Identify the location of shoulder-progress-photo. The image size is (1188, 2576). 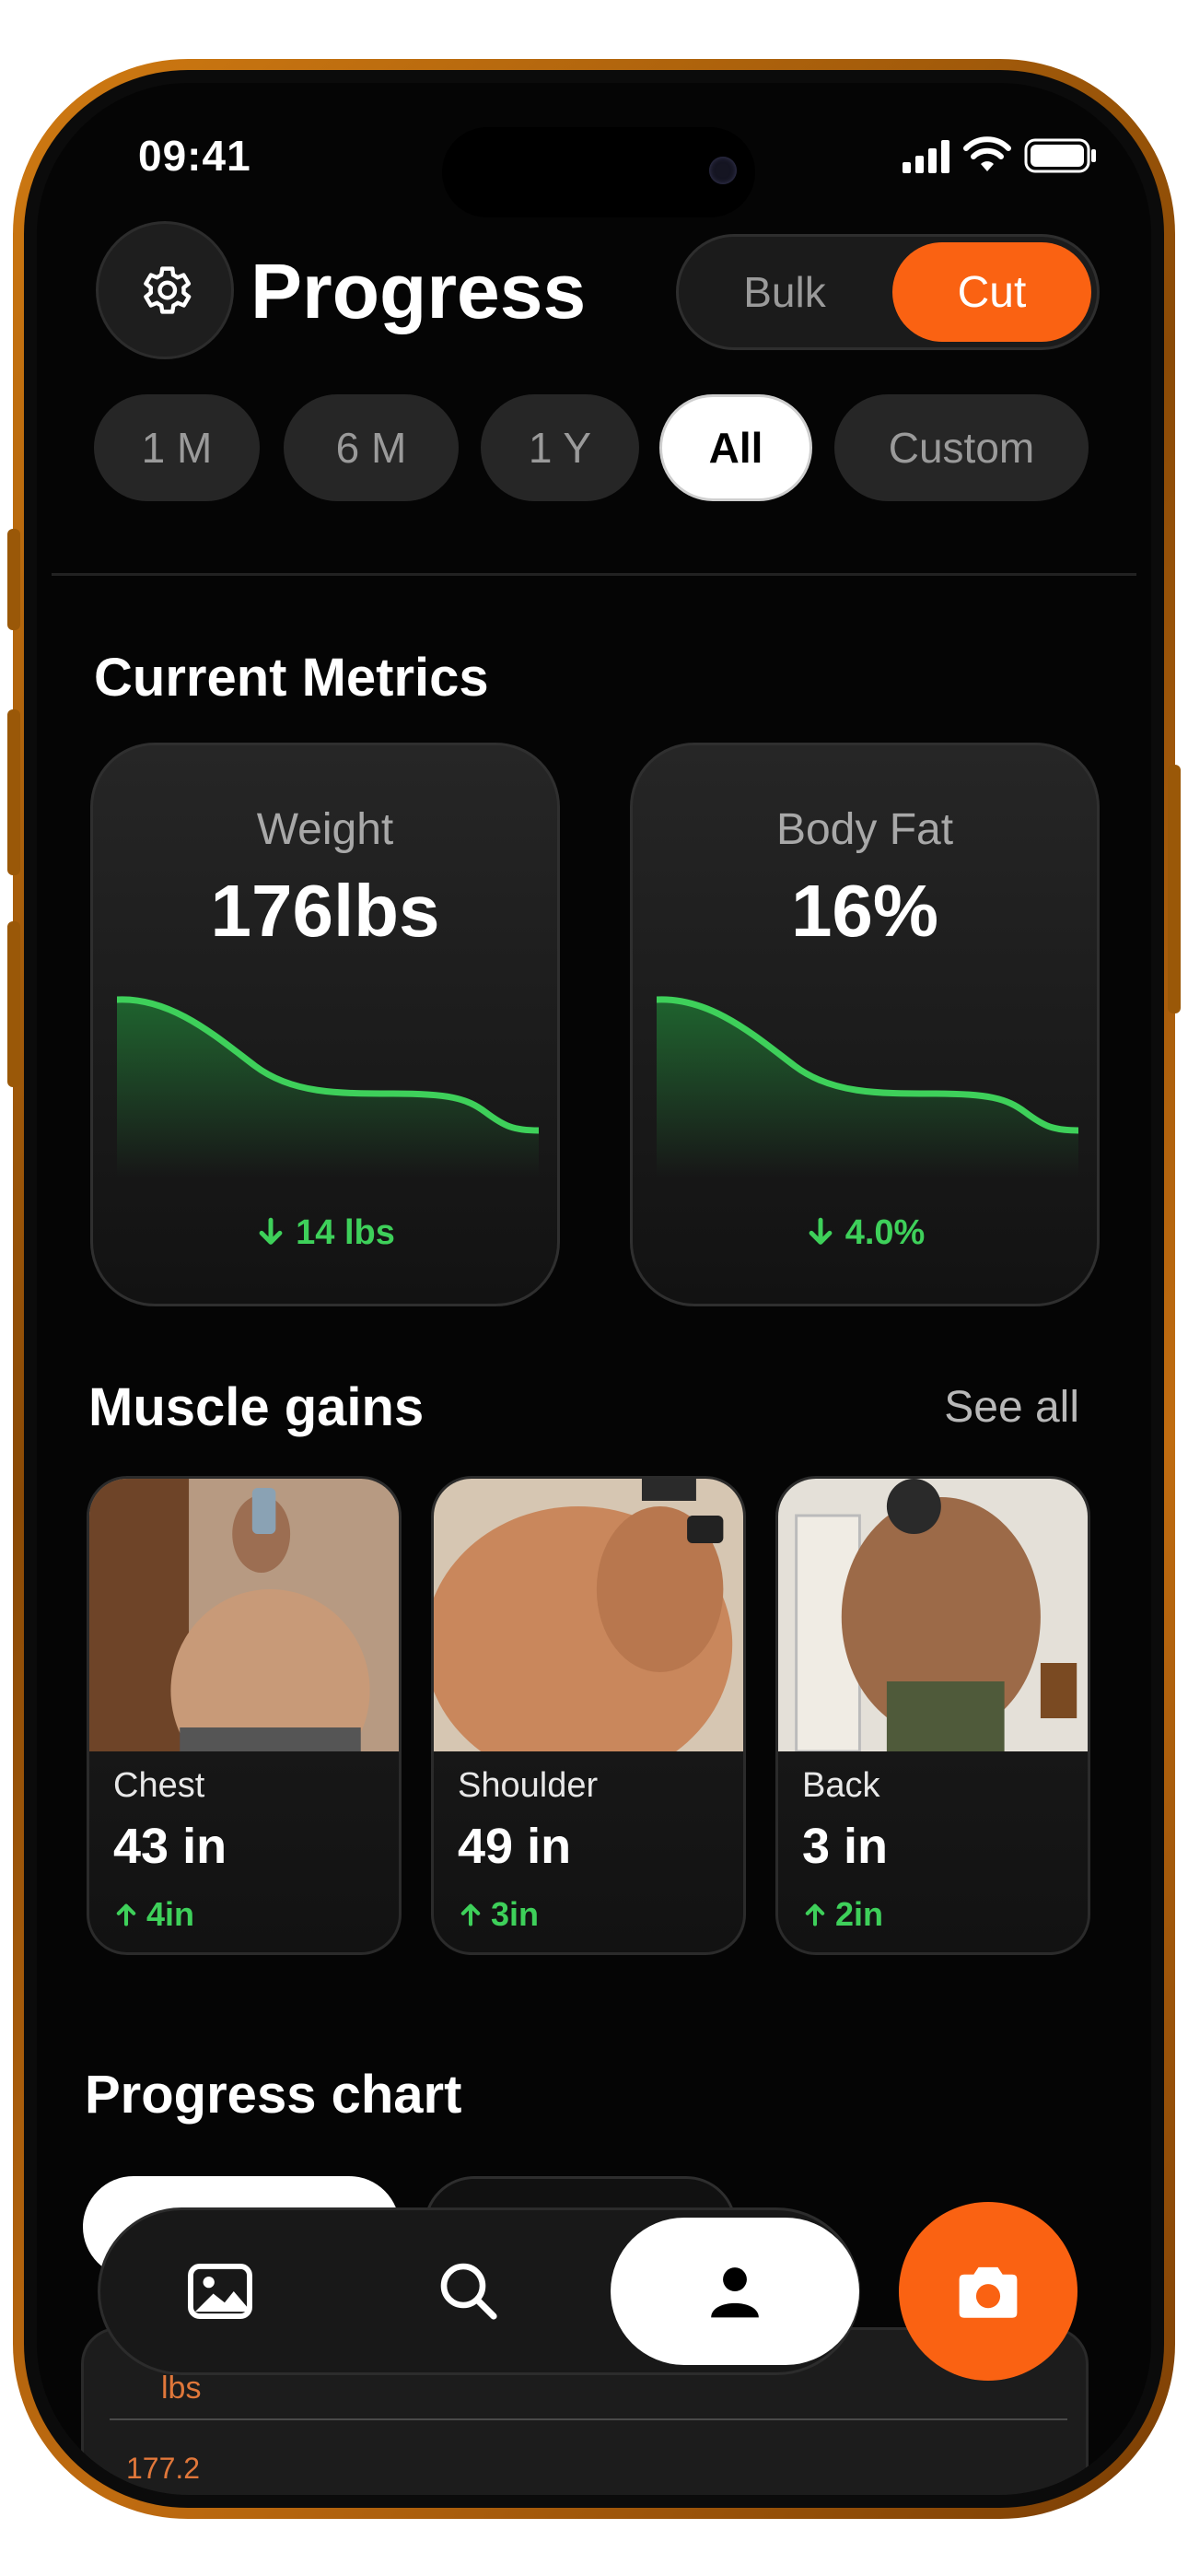
(588, 1615).